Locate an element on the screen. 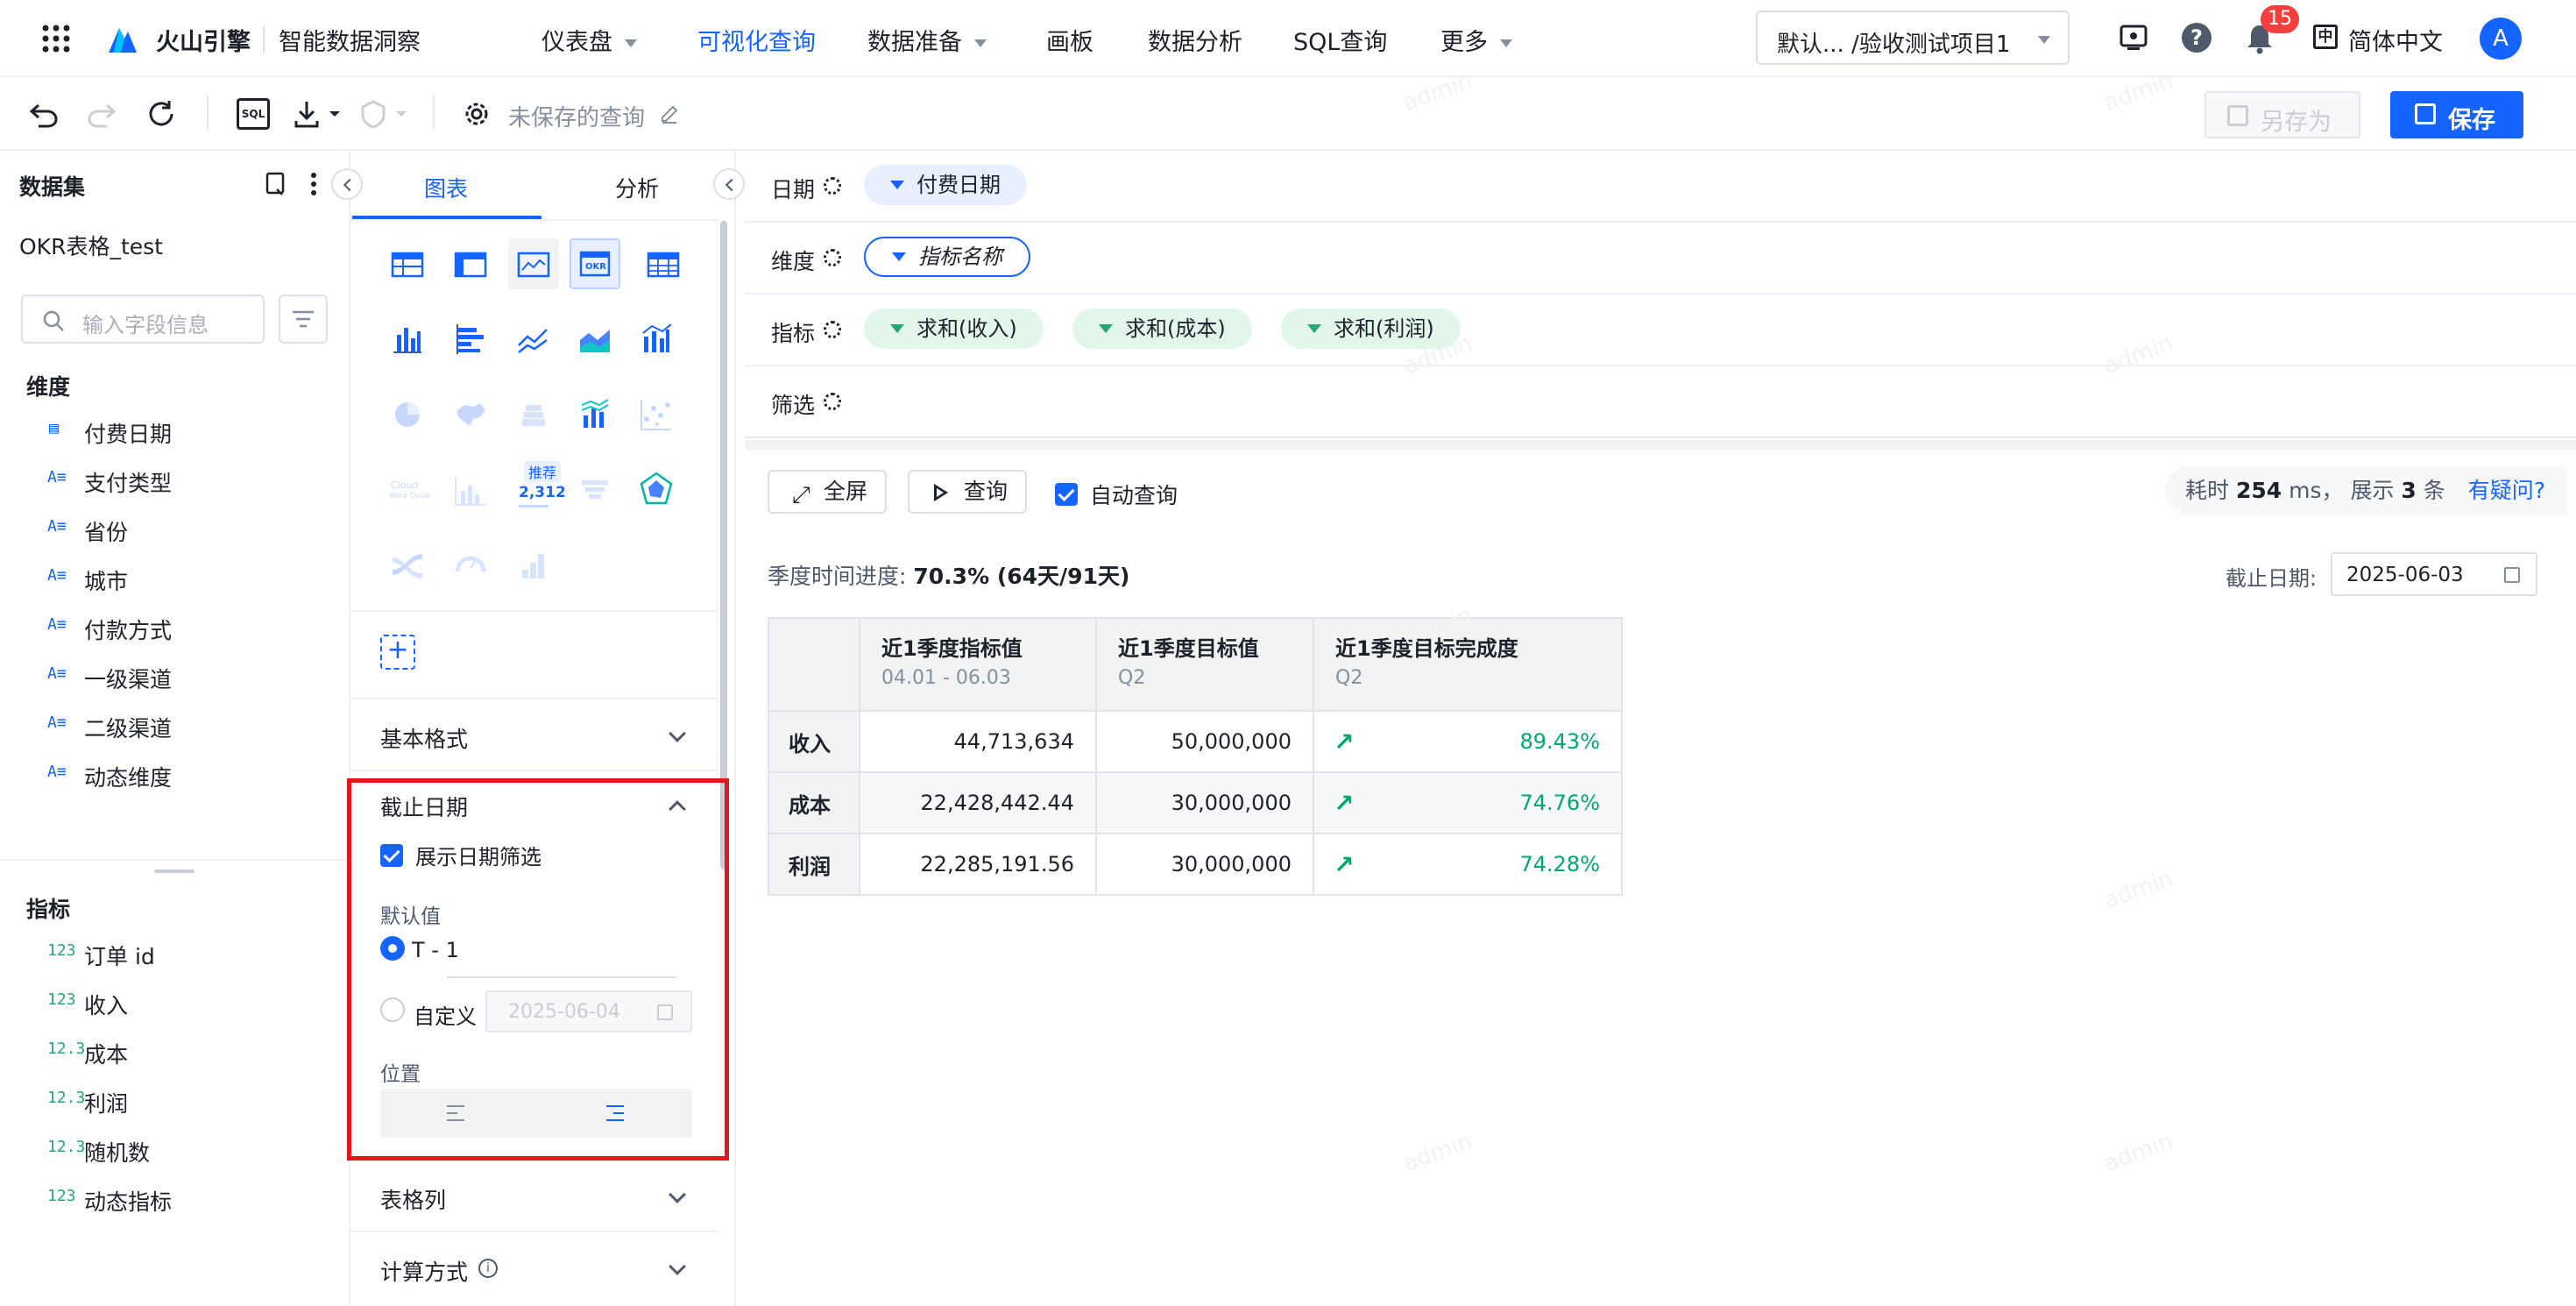  sql-icon: SQL is located at coordinates (253, 114).